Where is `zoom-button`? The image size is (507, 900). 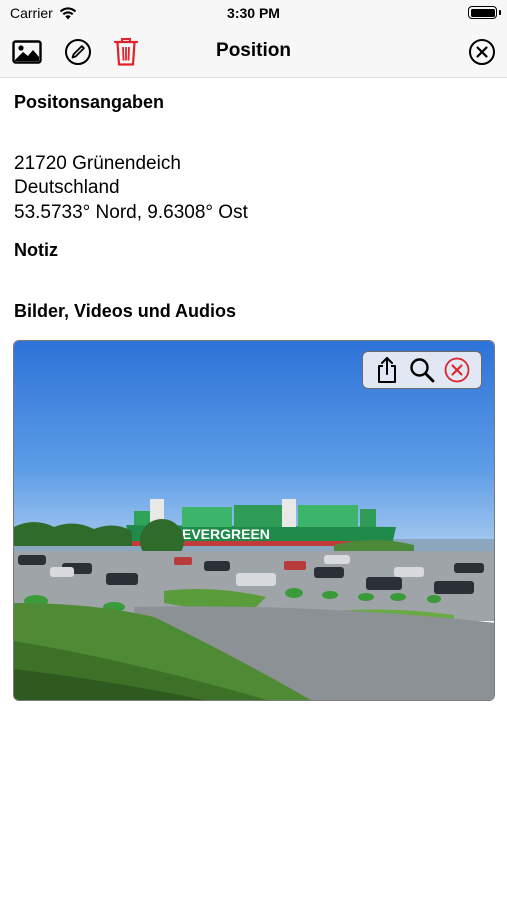
zoom-button is located at coordinates (422, 370).